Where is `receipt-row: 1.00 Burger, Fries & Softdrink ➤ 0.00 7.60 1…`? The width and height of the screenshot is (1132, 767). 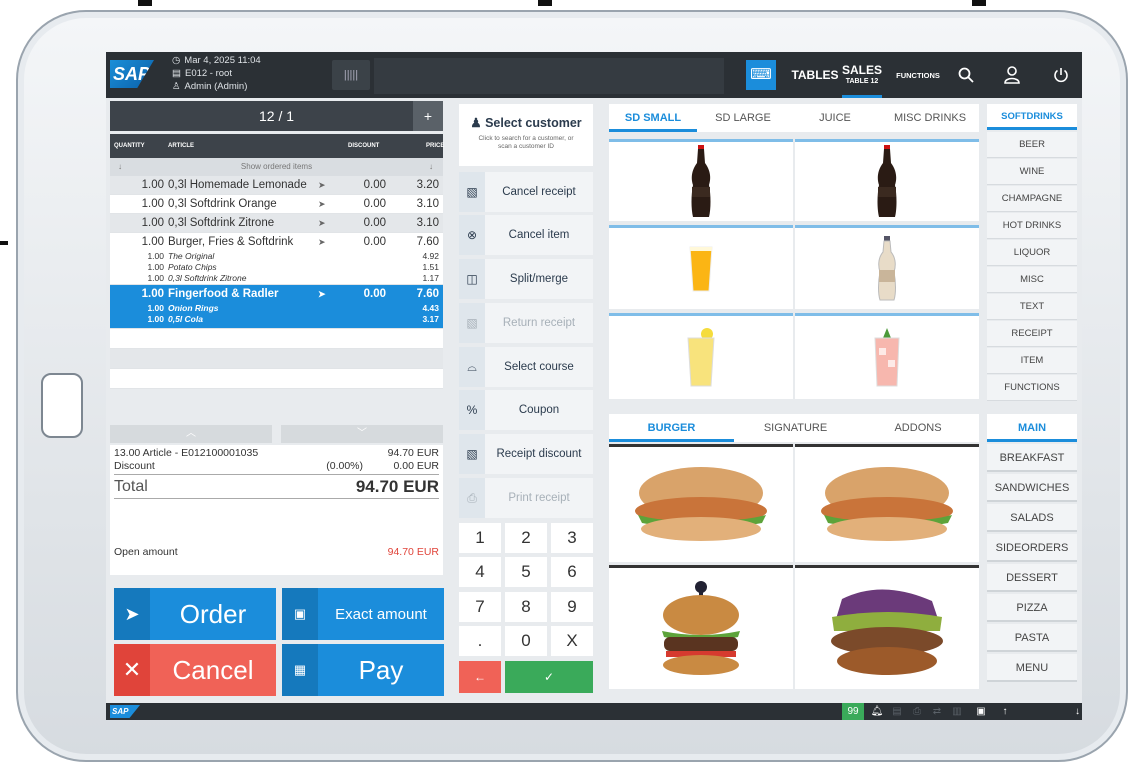
receipt-row: 1.00 Burger, Fries & Softdrink ➤ 0.00 7.60 1… is located at coordinates (276, 259).